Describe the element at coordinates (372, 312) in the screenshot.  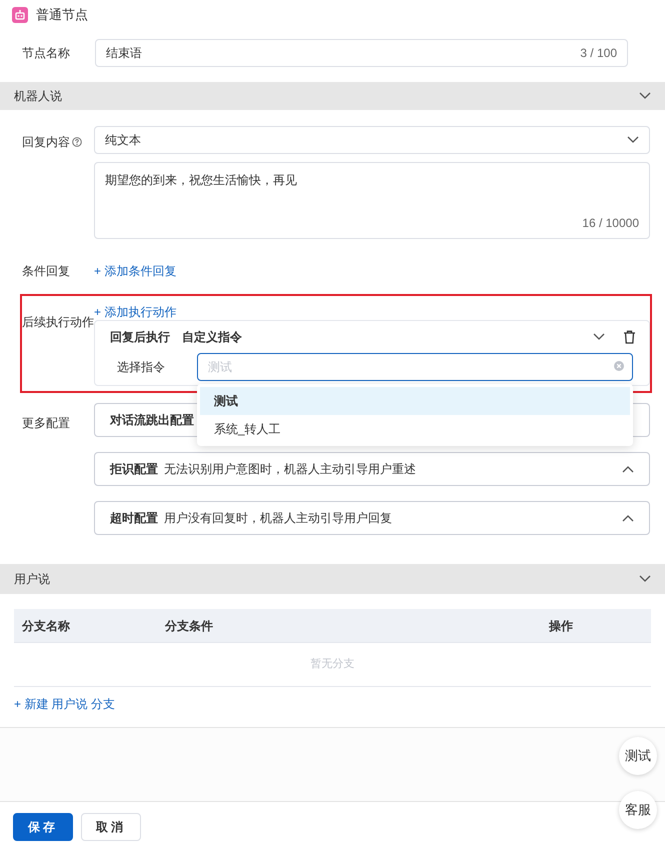
I see `add-action-link: + 添加执行动作` at that location.